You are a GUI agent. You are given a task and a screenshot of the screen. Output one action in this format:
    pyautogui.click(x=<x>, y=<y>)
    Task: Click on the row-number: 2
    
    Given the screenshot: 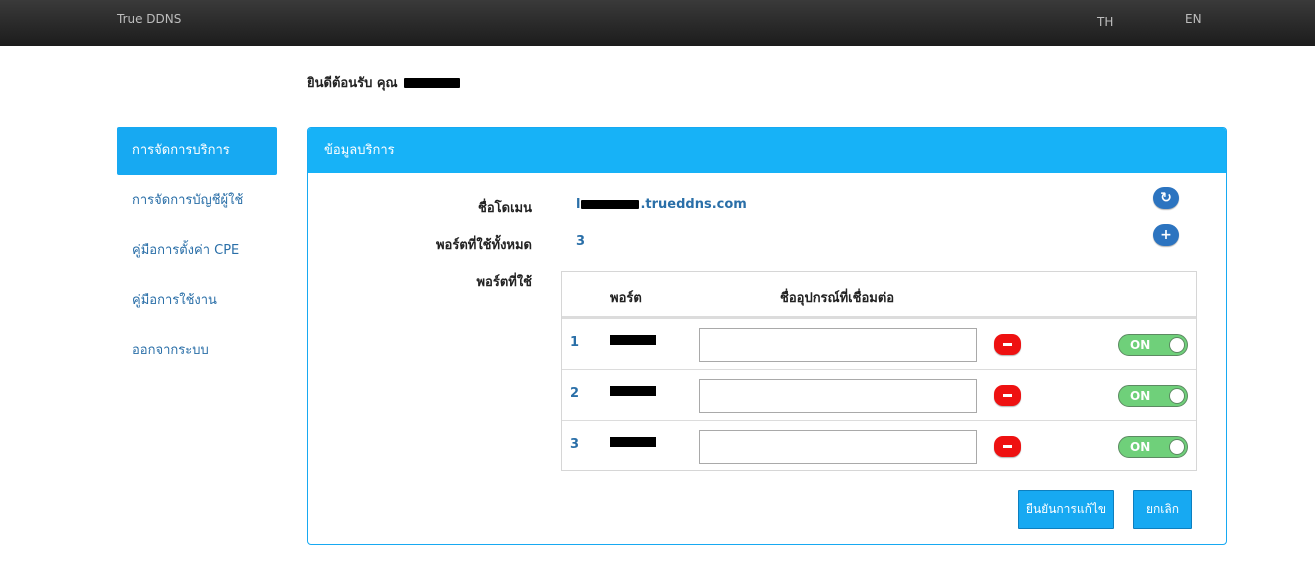 What is the action you would take?
    pyautogui.click(x=575, y=393)
    